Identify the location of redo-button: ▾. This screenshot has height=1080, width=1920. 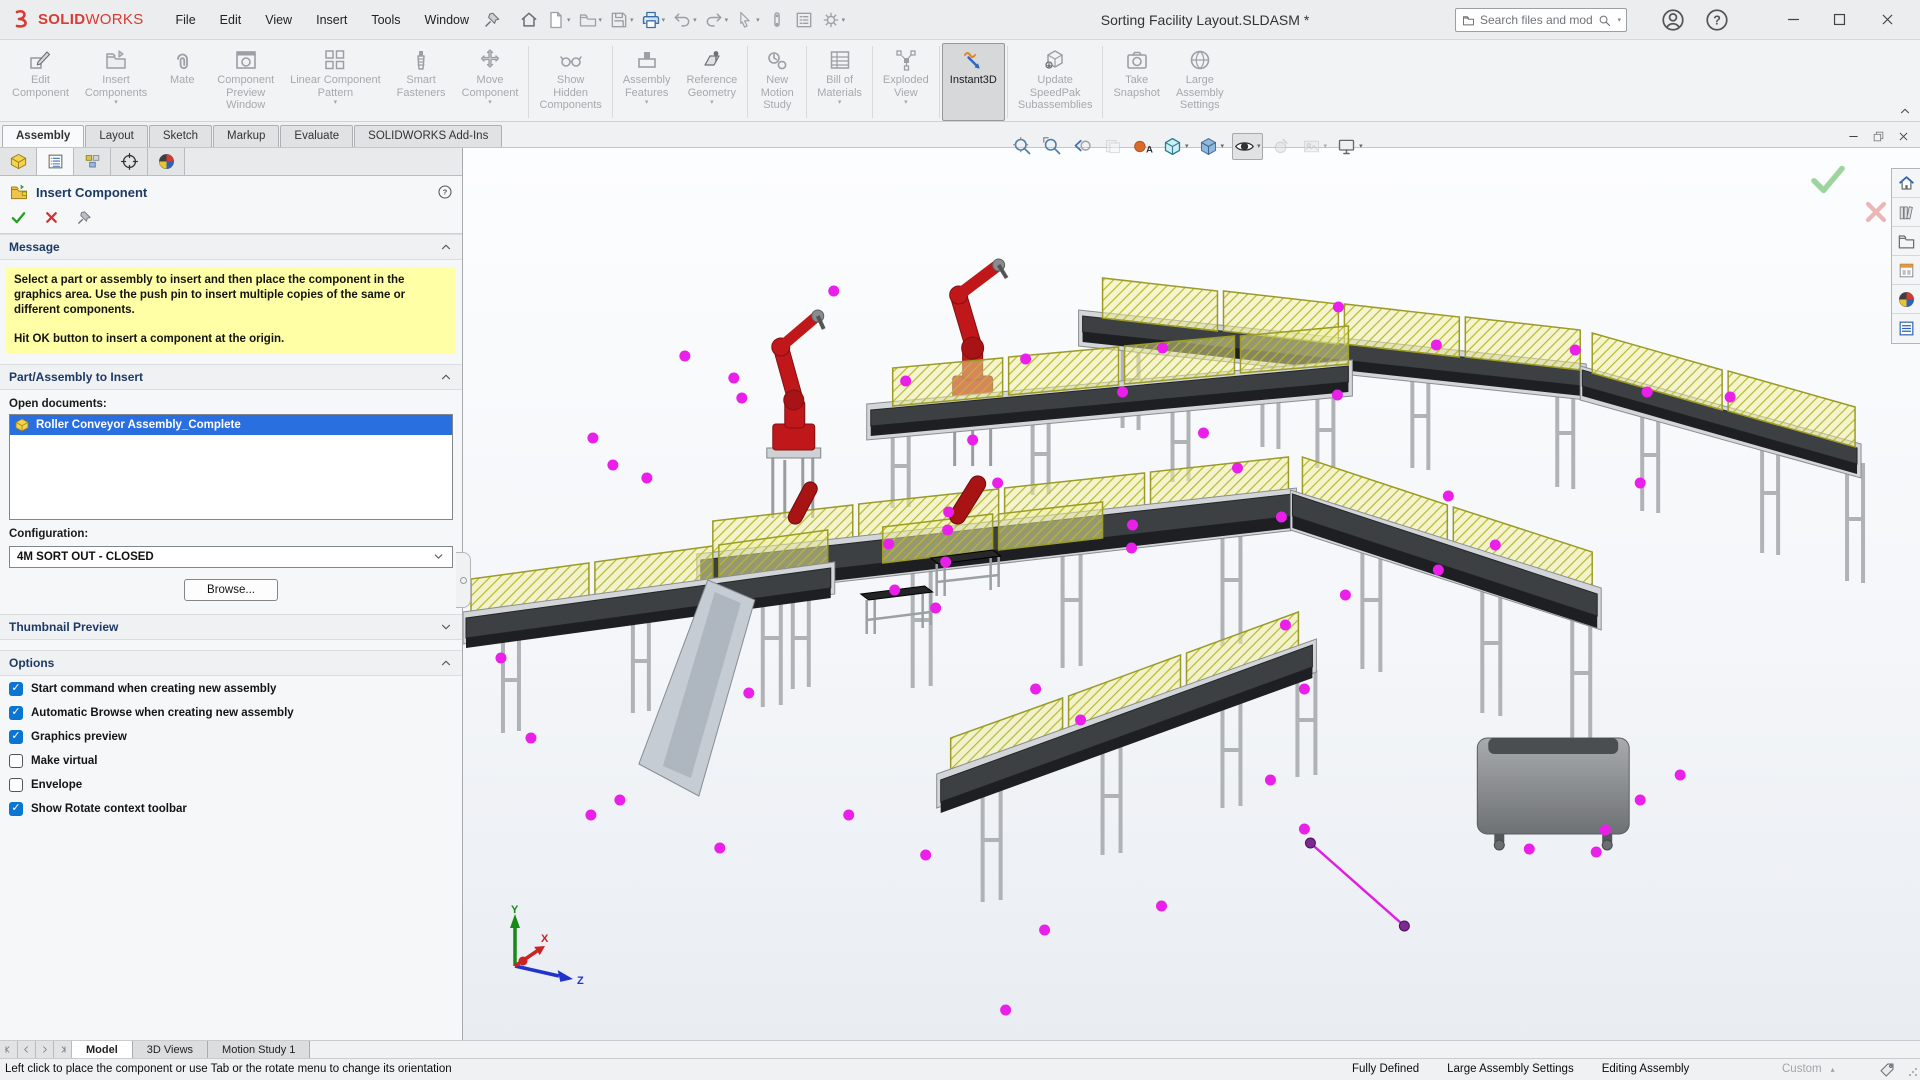
(716, 20).